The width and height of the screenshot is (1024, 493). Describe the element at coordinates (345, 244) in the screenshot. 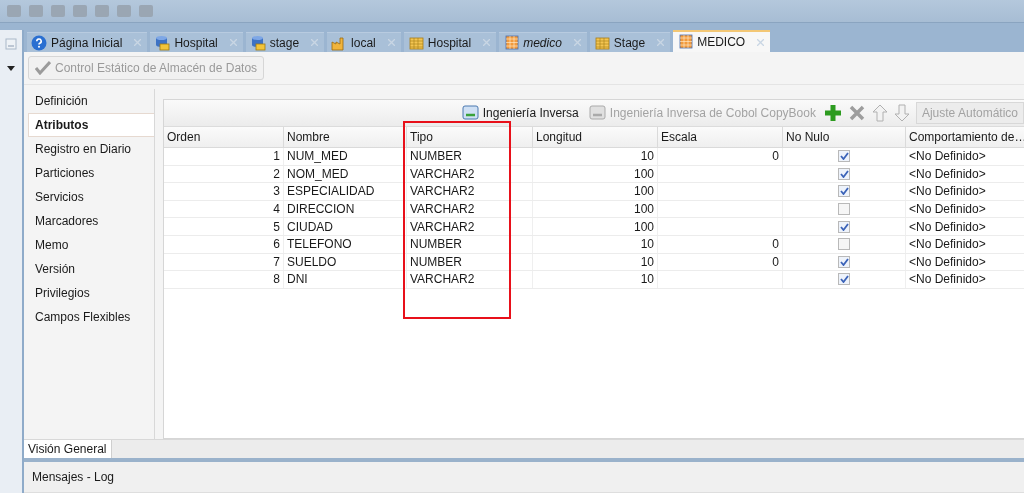

I see `table-cell: TELEFONO` at that location.